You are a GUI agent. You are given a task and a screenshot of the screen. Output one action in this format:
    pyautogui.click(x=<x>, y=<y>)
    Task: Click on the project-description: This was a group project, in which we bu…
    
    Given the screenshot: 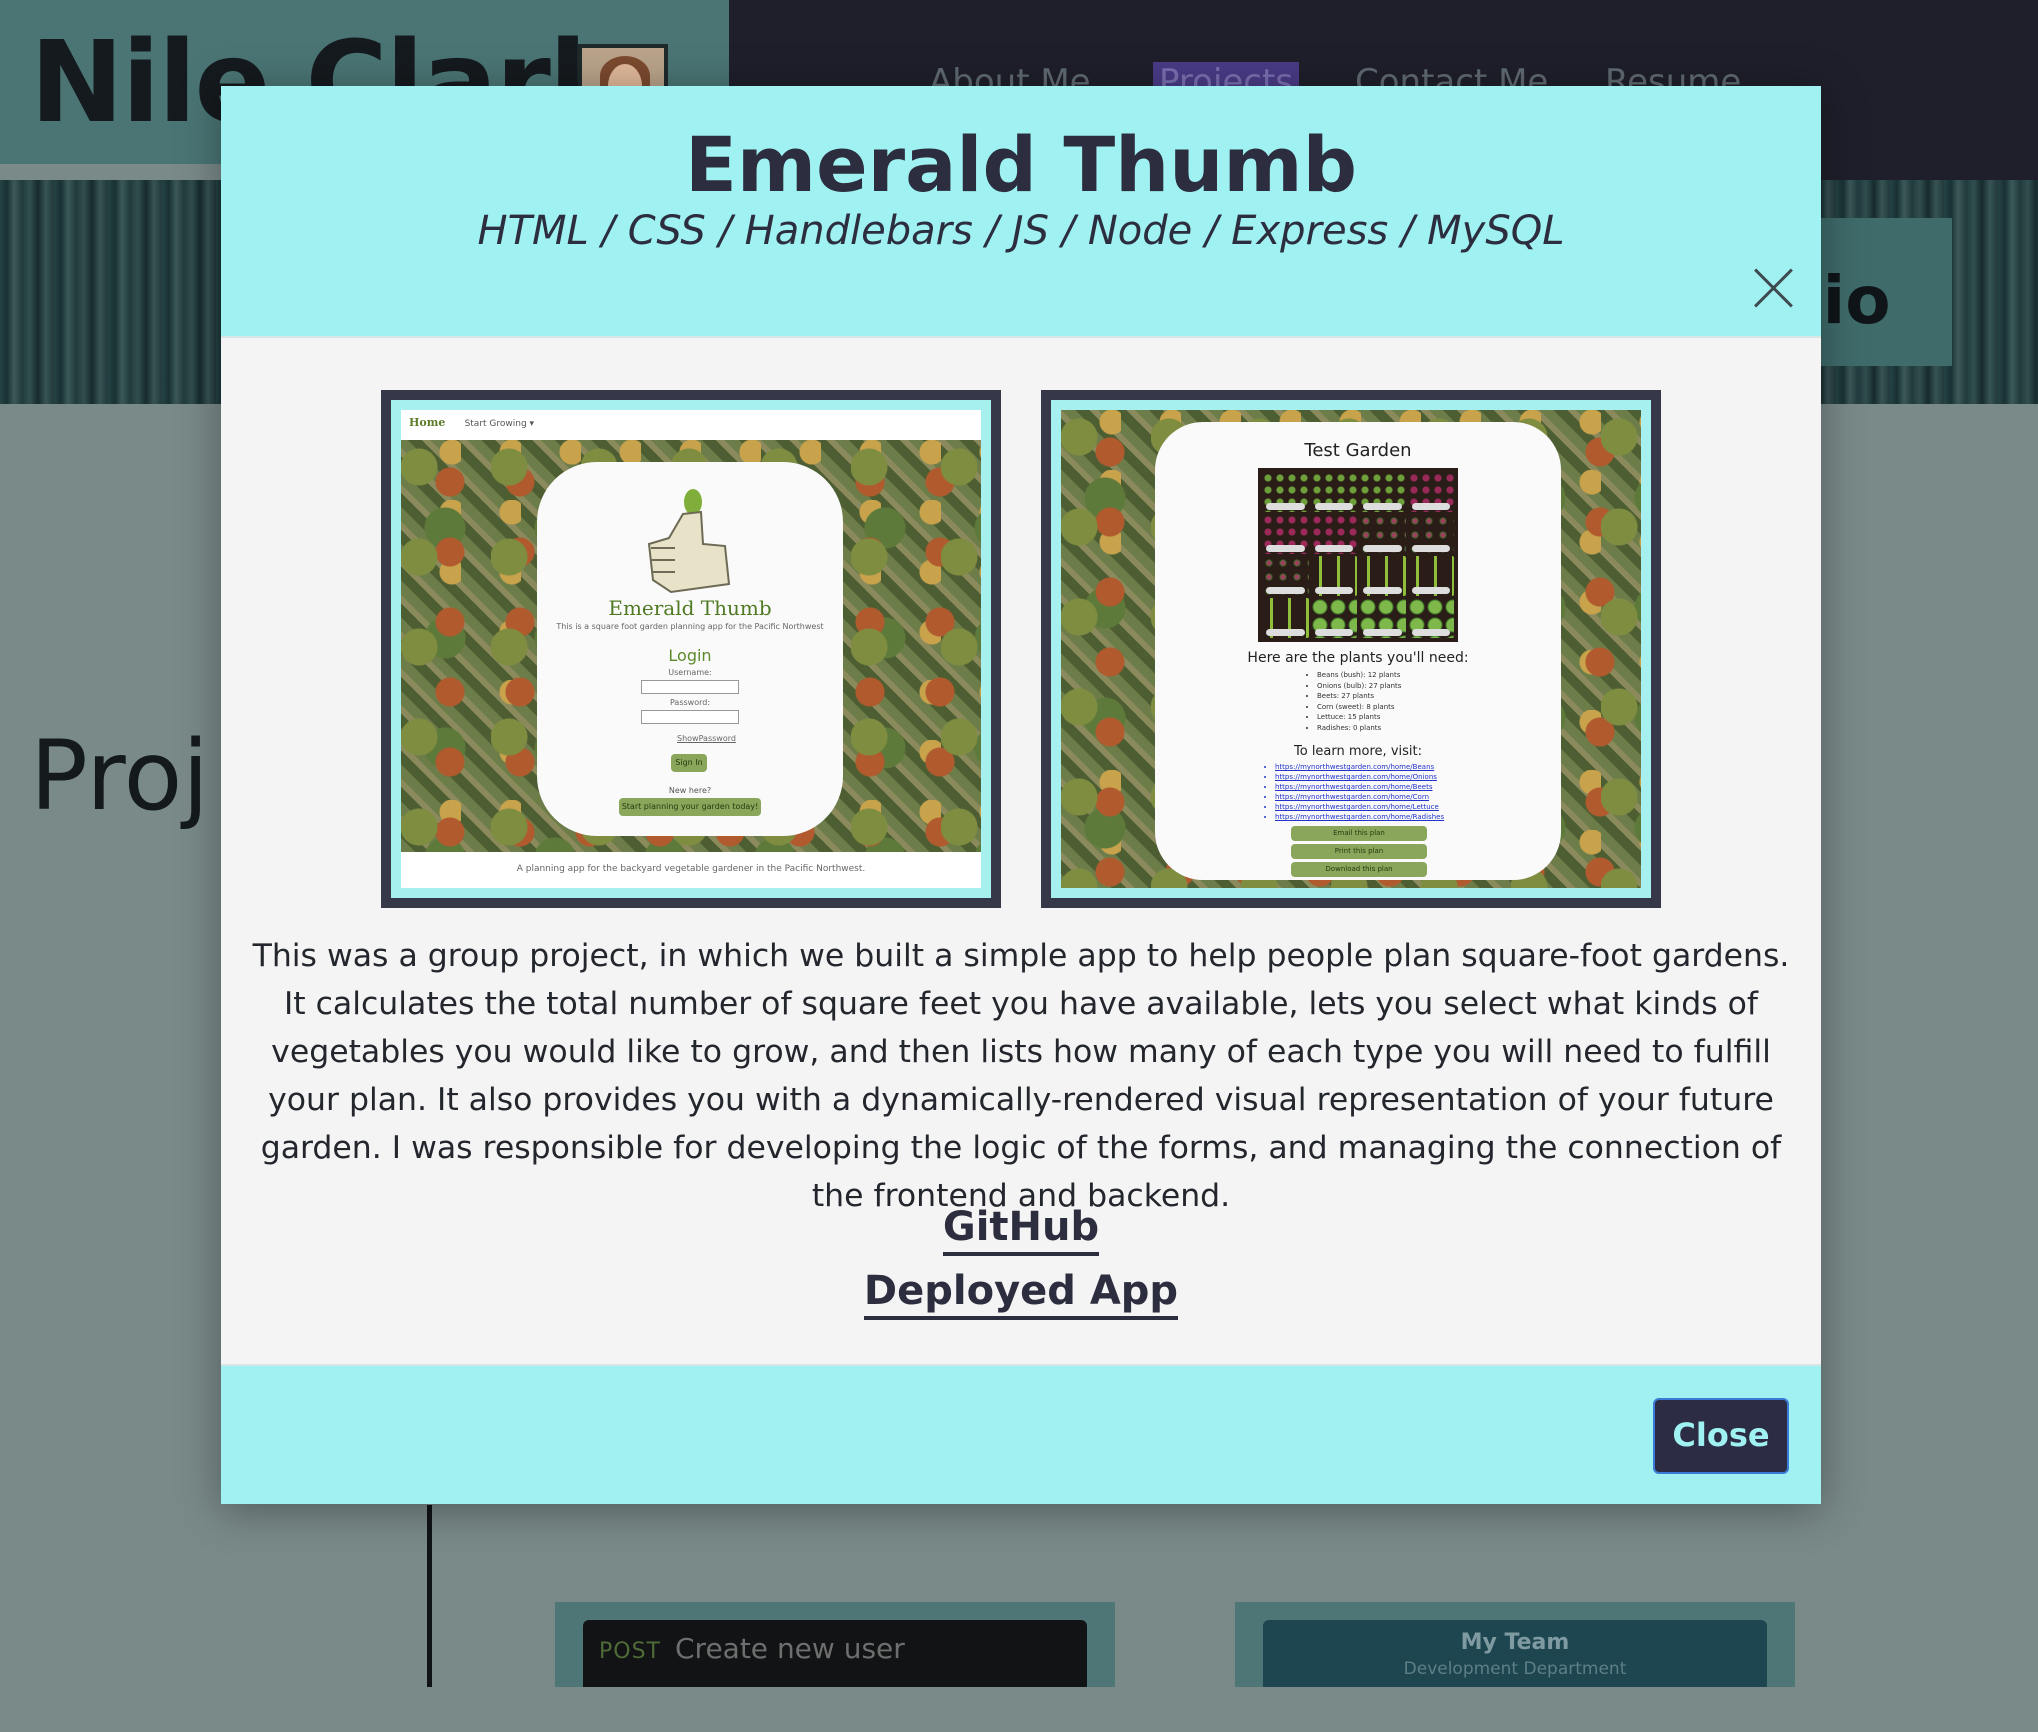 What is the action you would take?
    pyautogui.click(x=1021, y=1076)
    